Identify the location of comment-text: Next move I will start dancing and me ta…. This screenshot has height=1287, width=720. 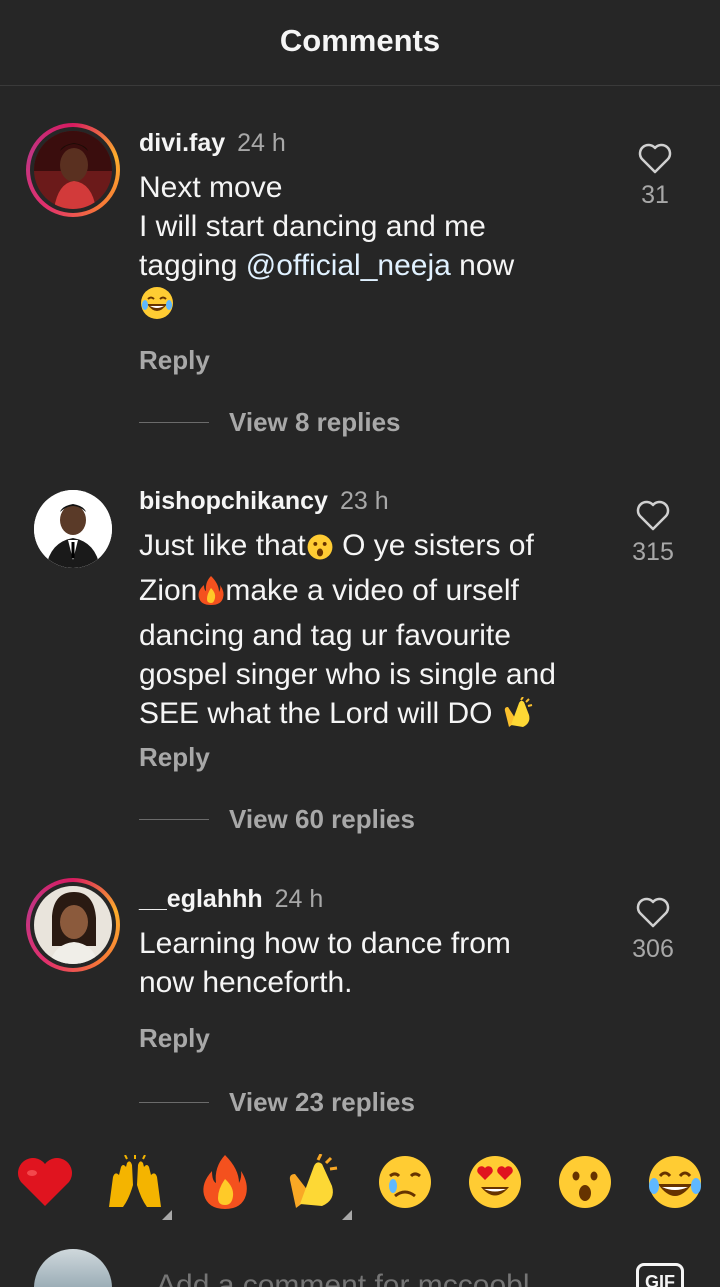
(374, 249).